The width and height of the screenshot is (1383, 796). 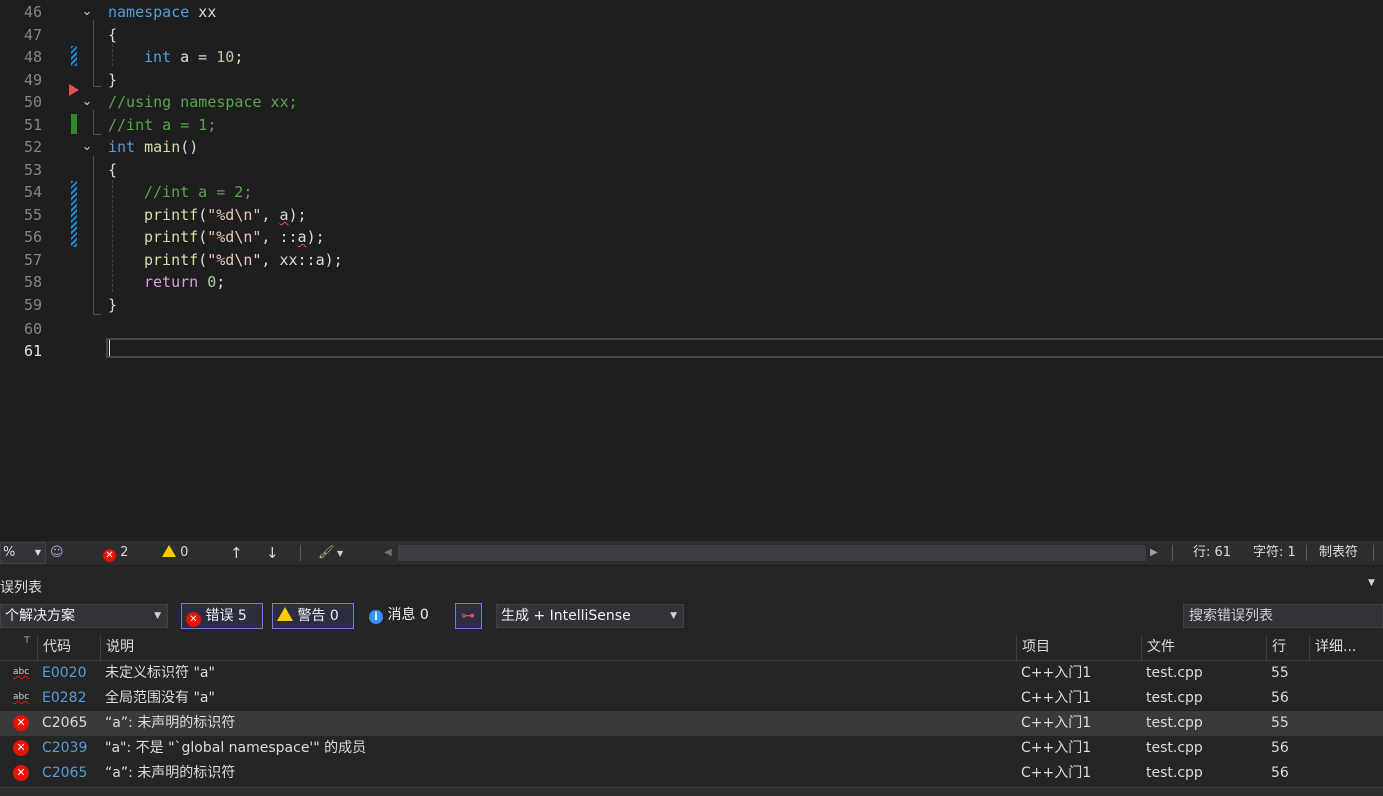 What do you see at coordinates (1078, 647) in the screenshot?
I see `column-header-project: 项目` at bounding box center [1078, 647].